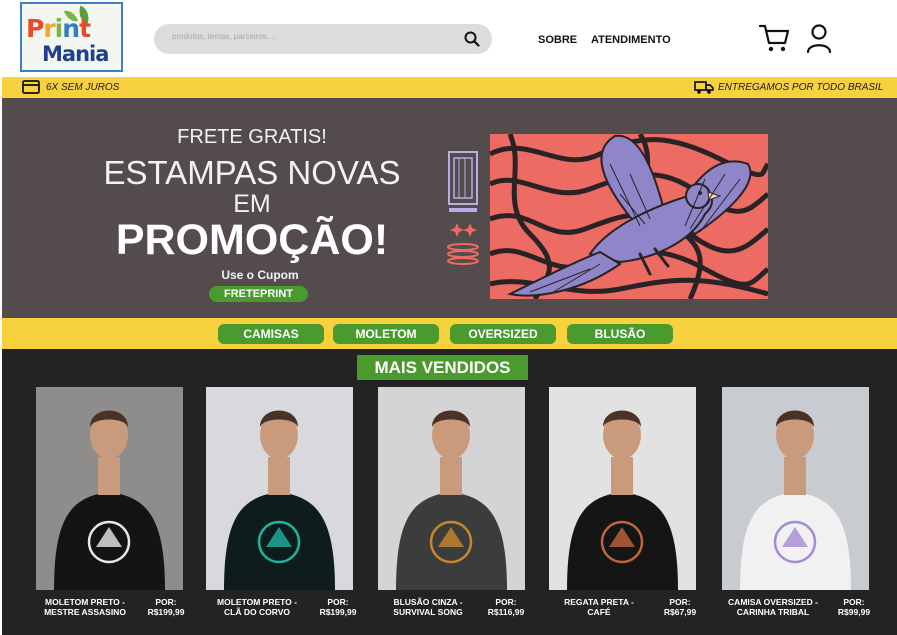  Describe the element at coordinates (801, 87) in the screenshot. I see `shipping-text: ENTREGAMOS POR TODO BRASIL` at that location.